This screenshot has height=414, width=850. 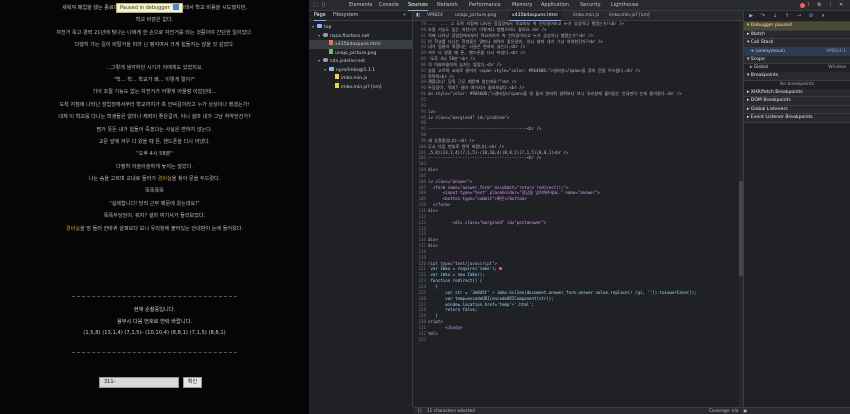 What do you see at coordinates (360, 61) in the screenshot?
I see `tree-item: ▾ cdn.jsdelivr.net` at bounding box center [360, 61].